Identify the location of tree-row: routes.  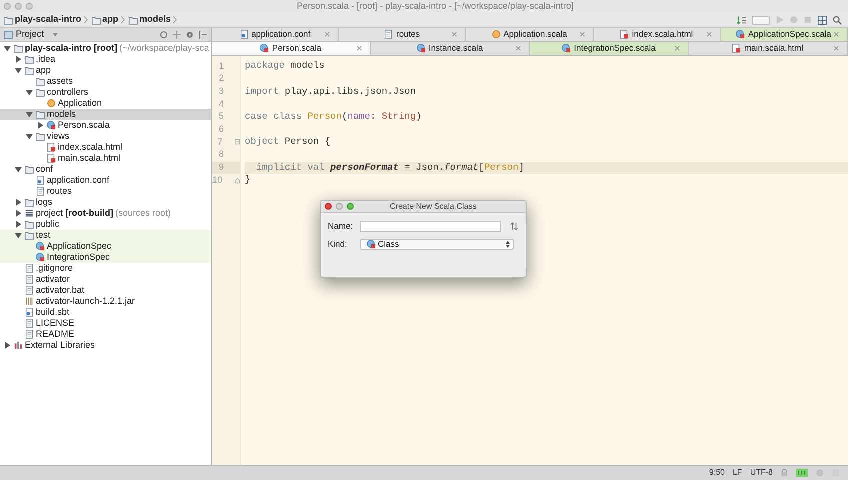
(105, 191).